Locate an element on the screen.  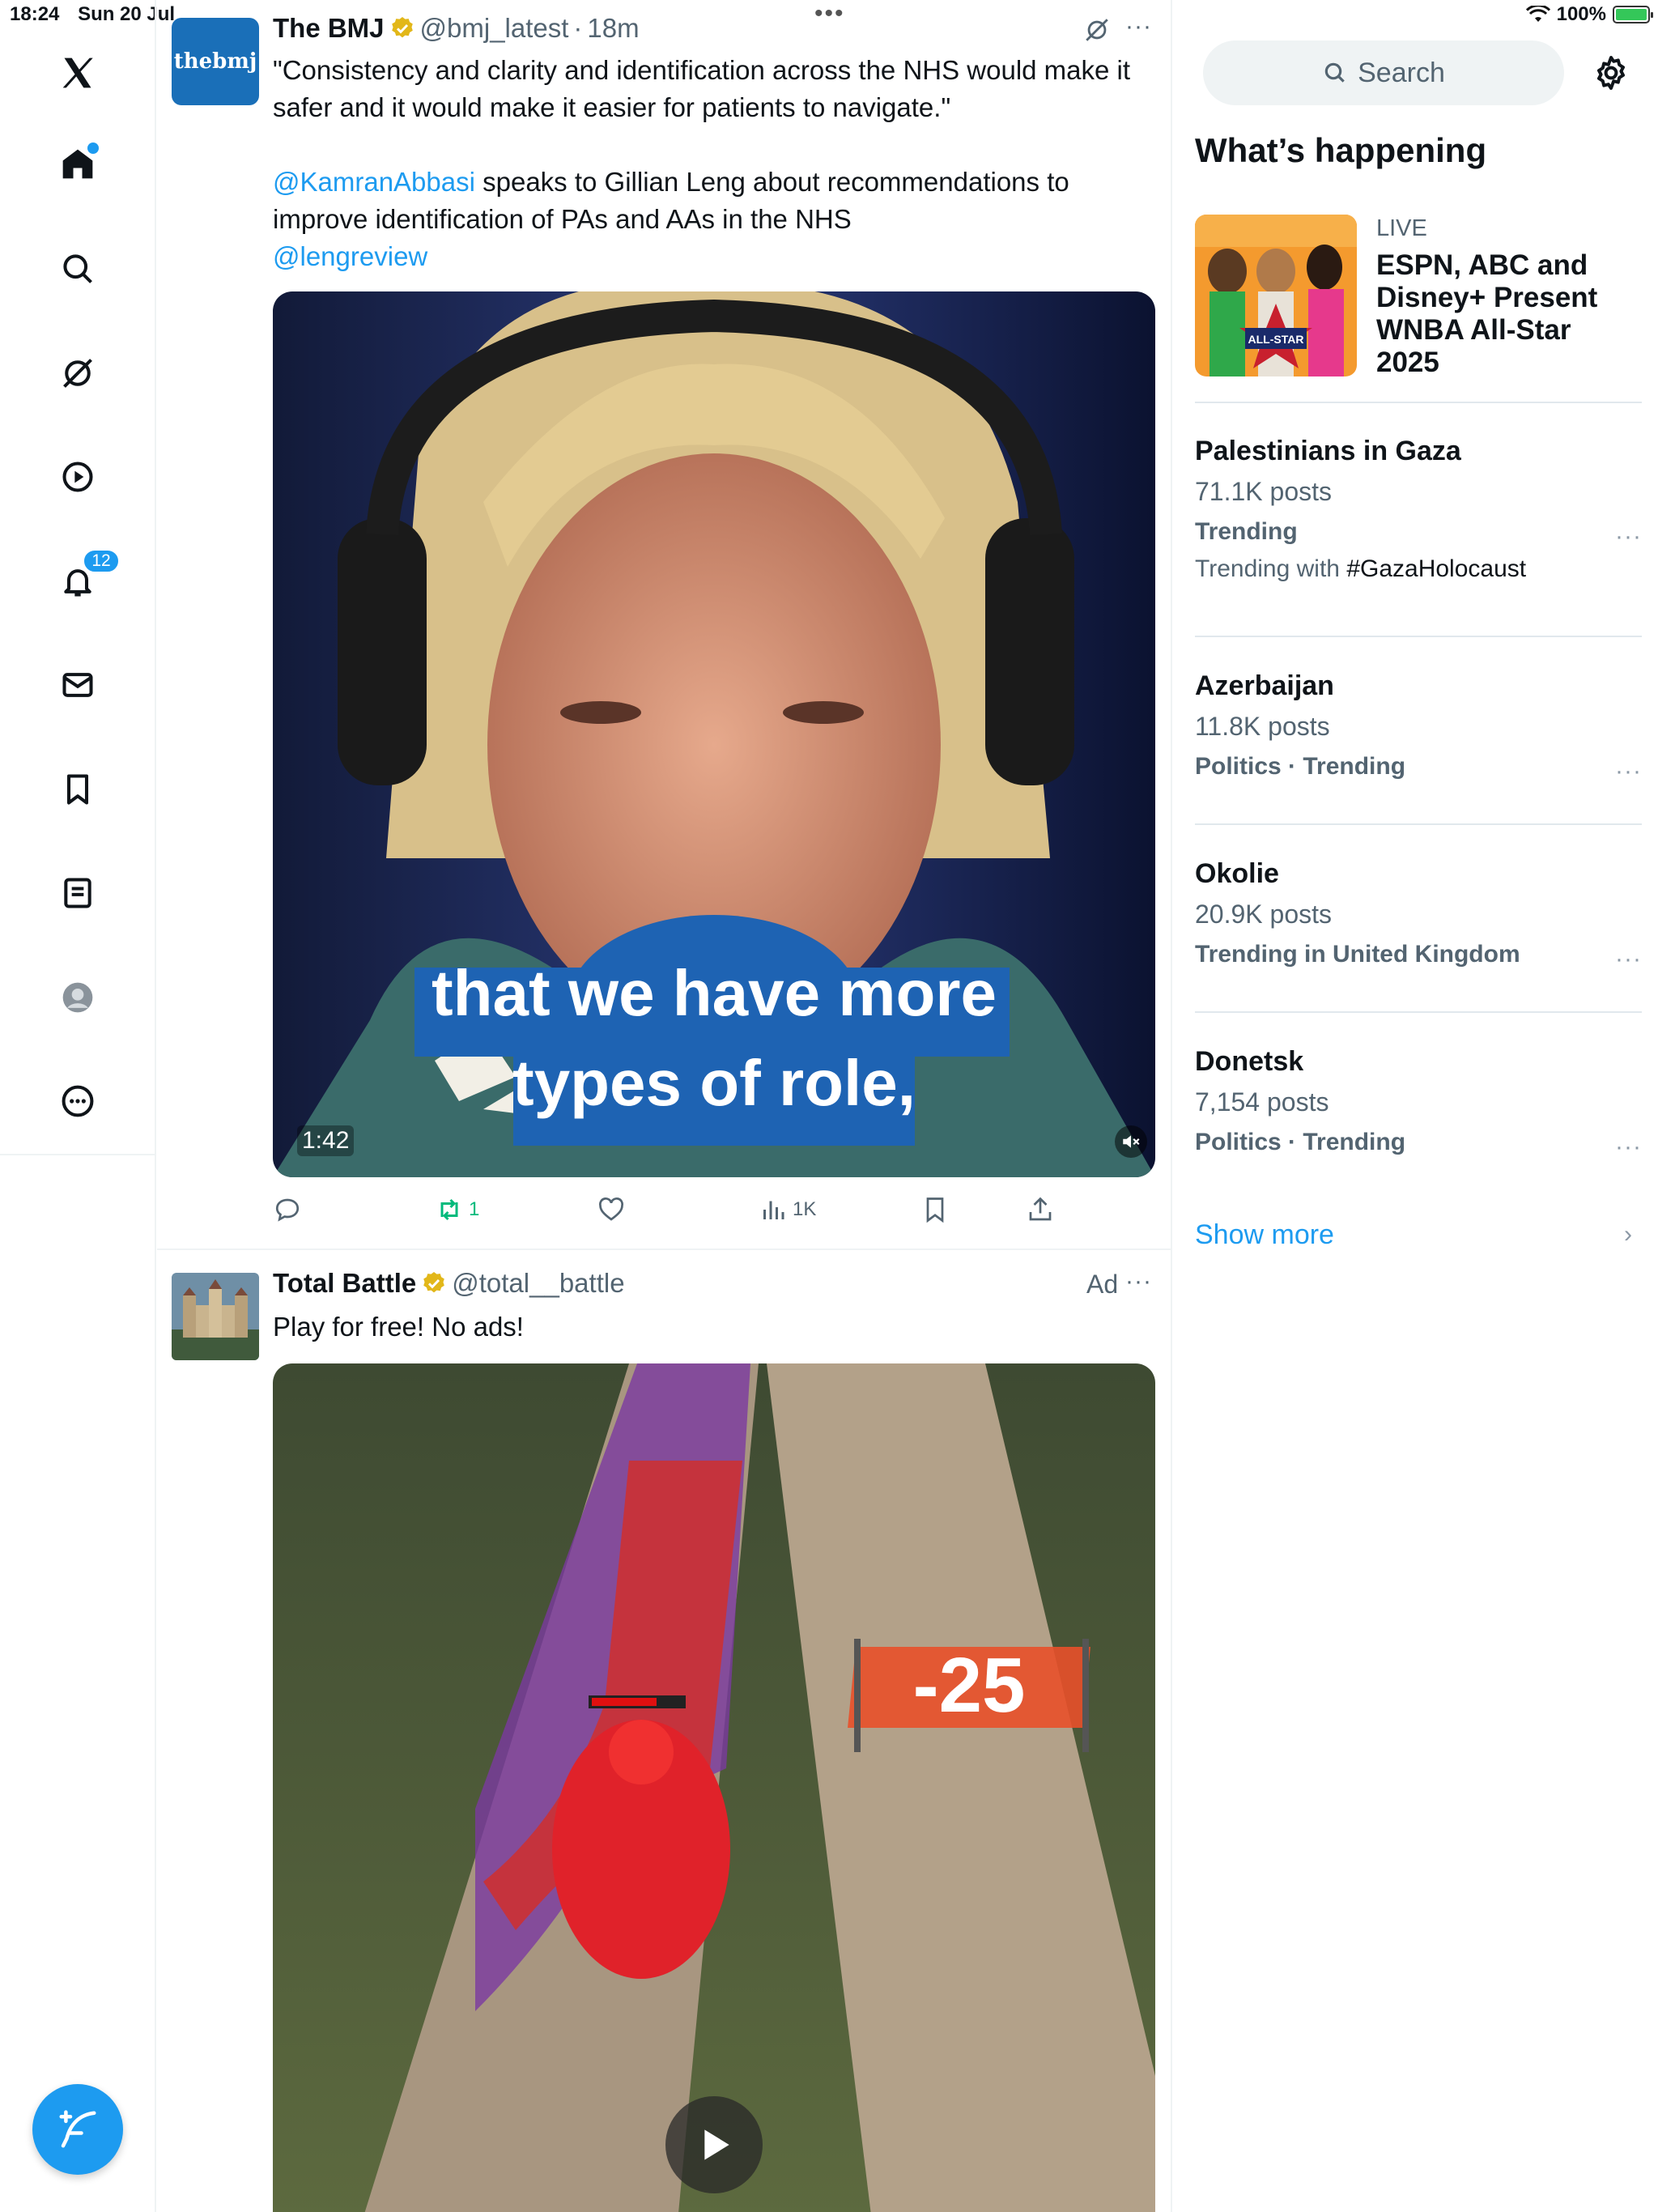
home-unread-dot is located at coordinates (93, 148).